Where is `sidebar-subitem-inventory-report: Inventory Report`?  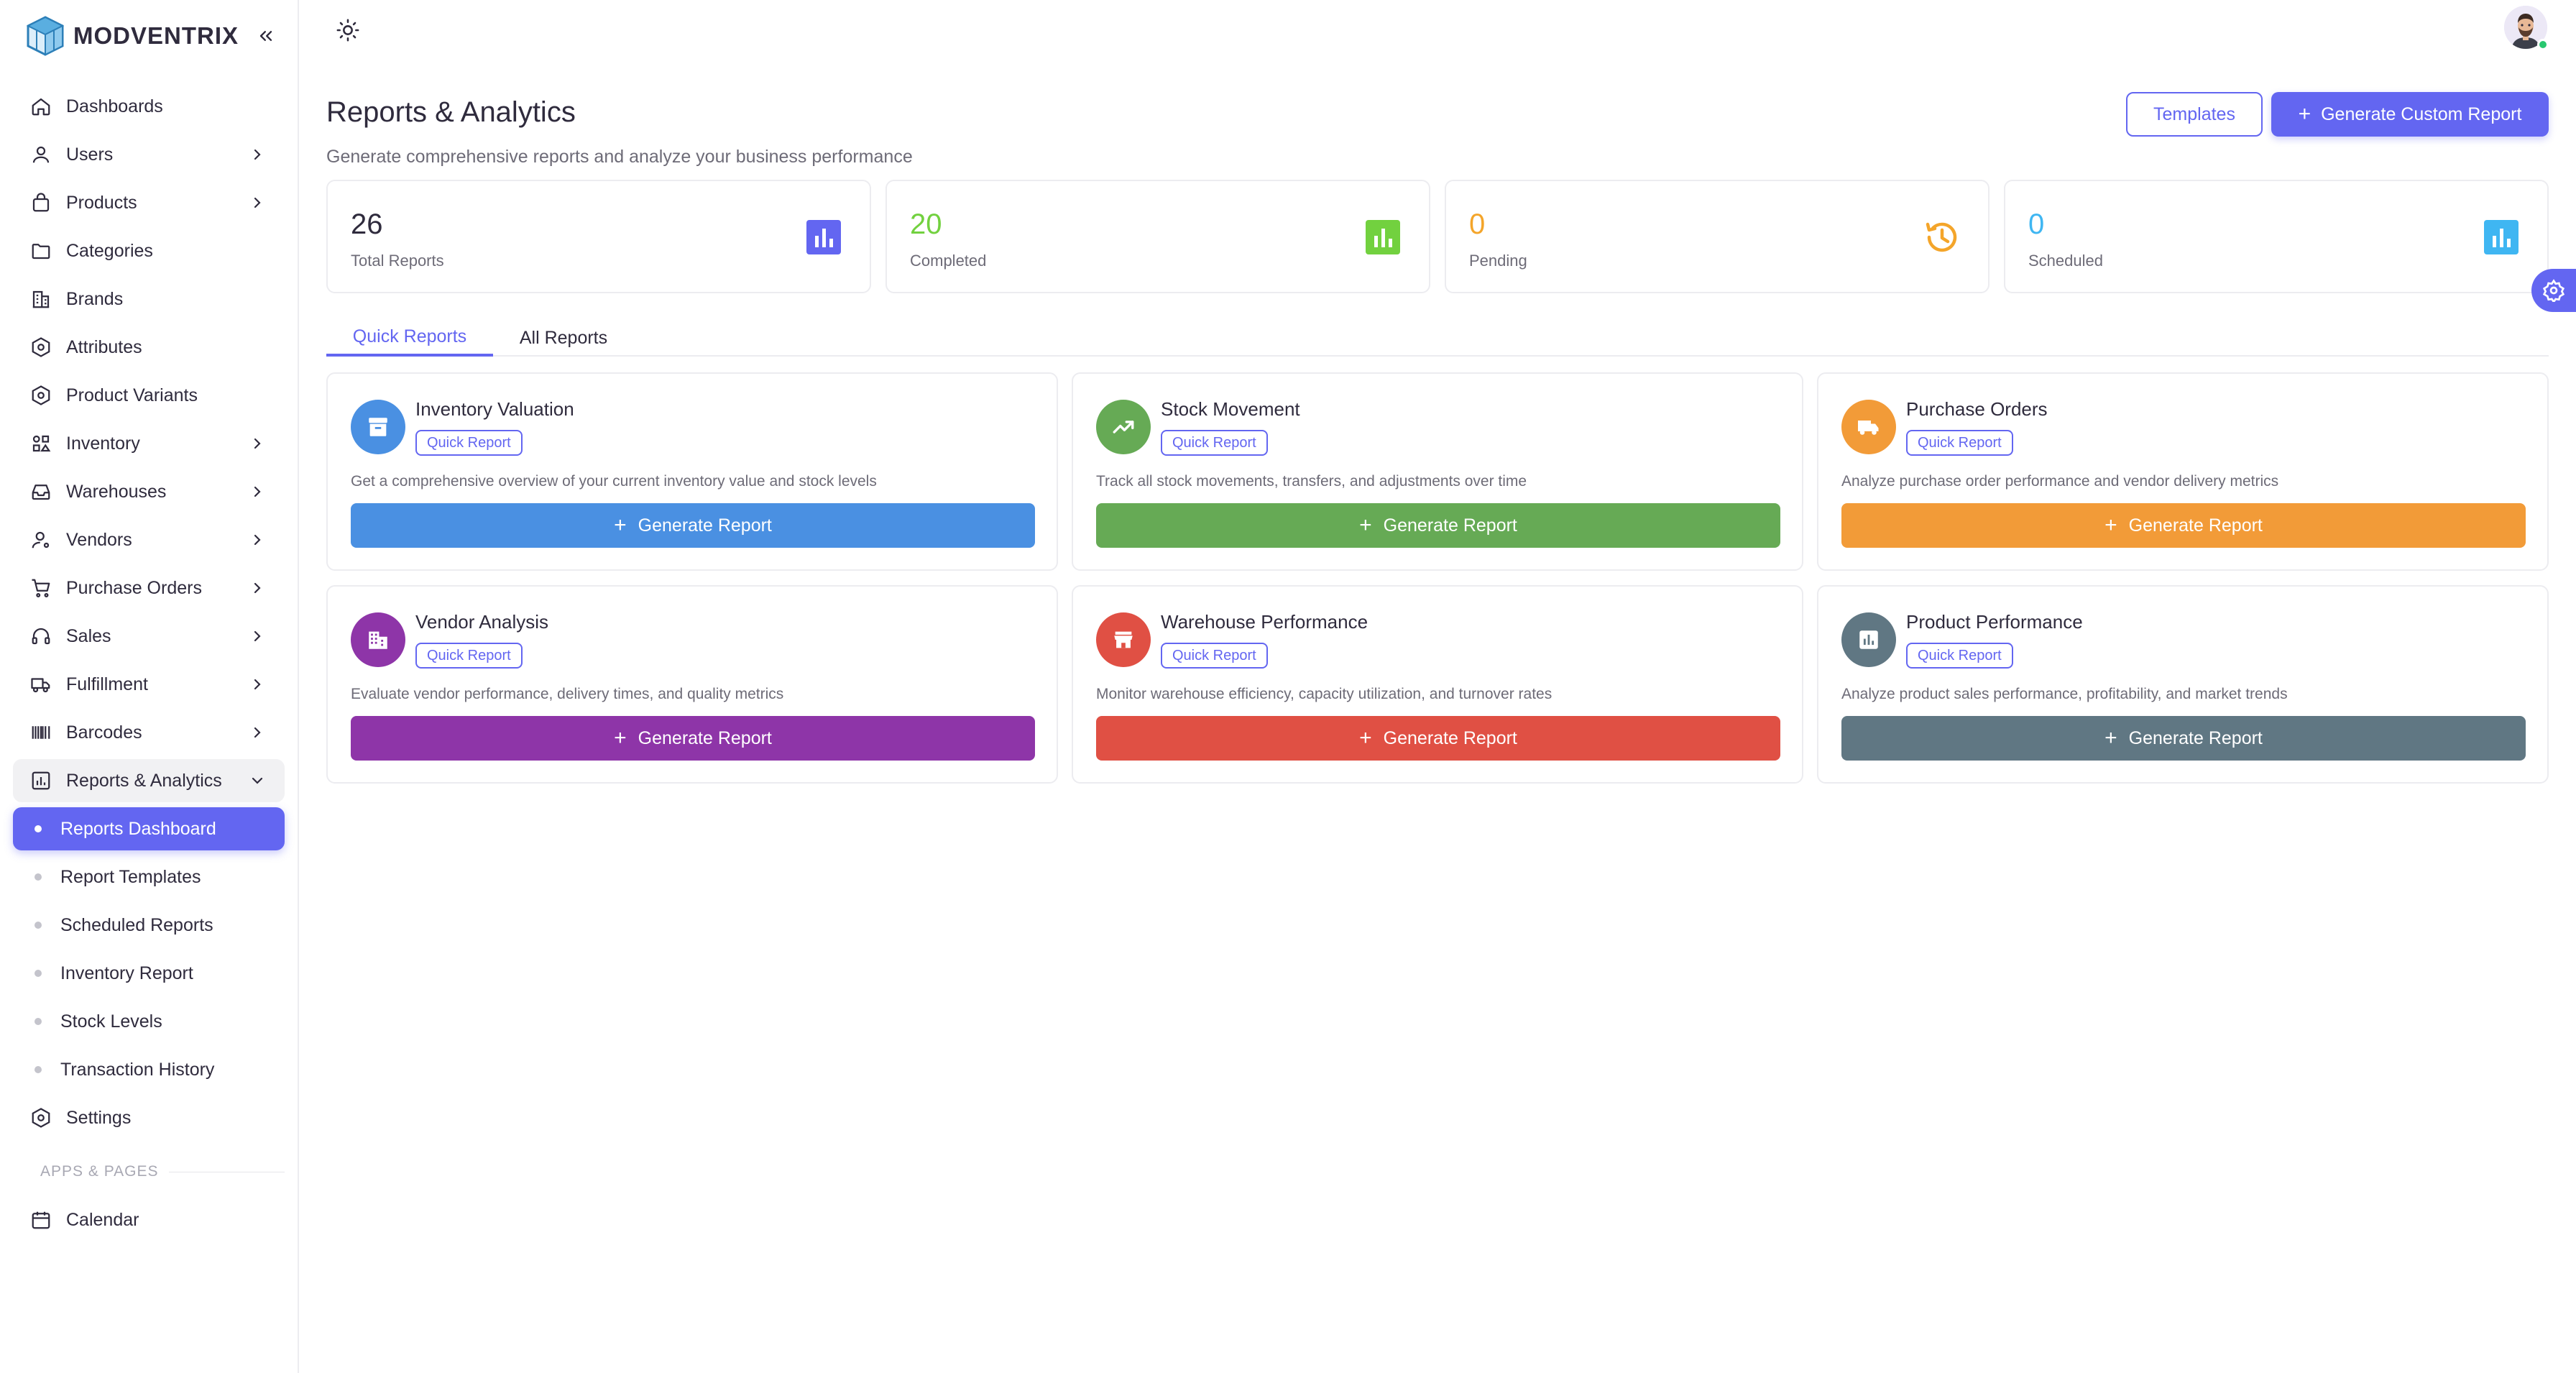 sidebar-subitem-inventory-report: Inventory Report is located at coordinates (149, 974).